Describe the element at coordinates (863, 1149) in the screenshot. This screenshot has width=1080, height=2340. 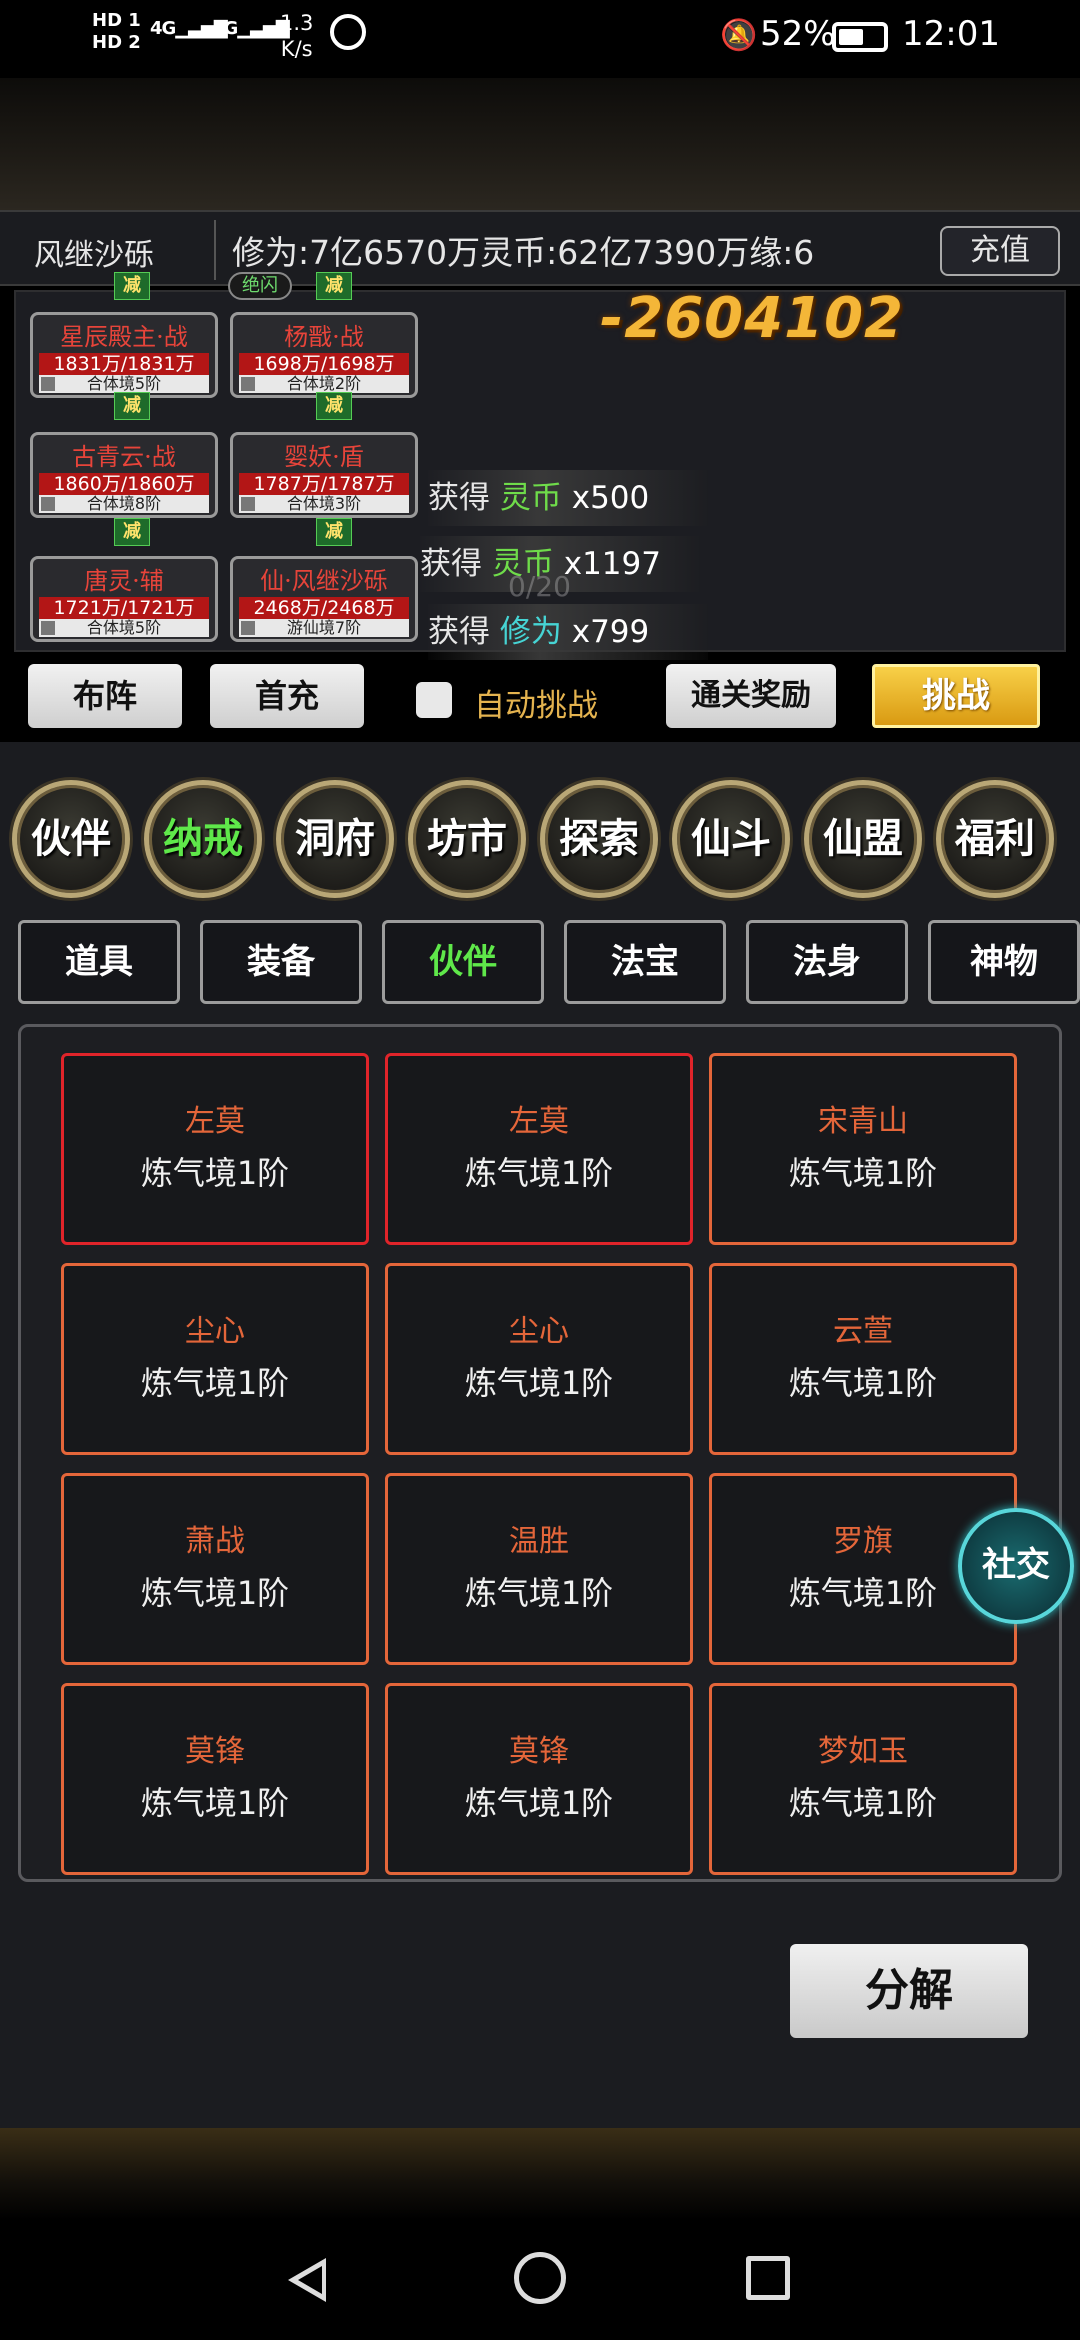
I see `partner-card: 宋青山 炼气境1阶` at that location.